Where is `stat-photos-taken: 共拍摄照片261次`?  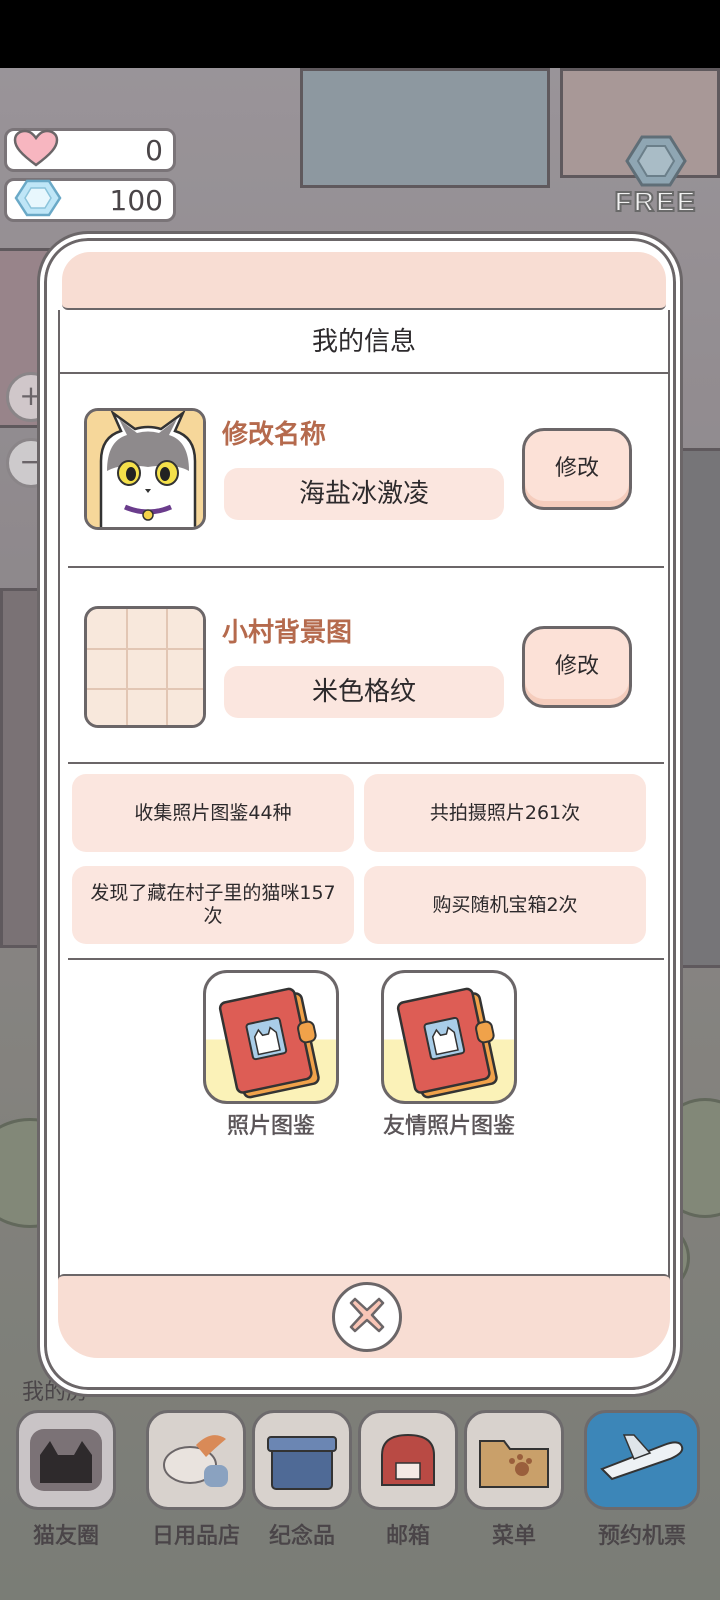 stat-photos-taken: 共拍摄照片261次 is located at coordinates (505, 813).